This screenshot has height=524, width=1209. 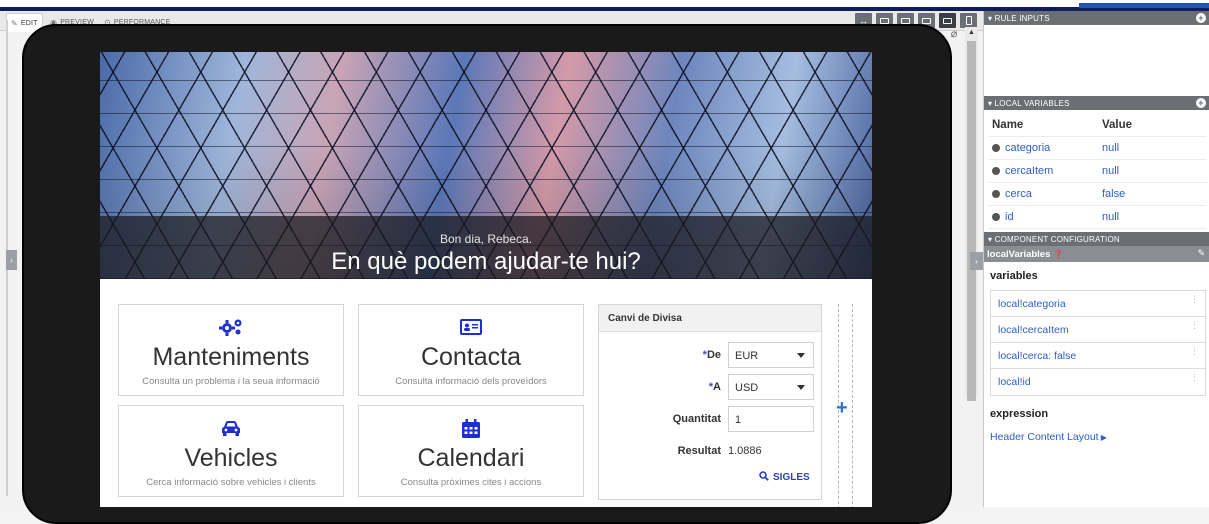 I want to click on to-currency-select: USD, so click(x=771, y=387).